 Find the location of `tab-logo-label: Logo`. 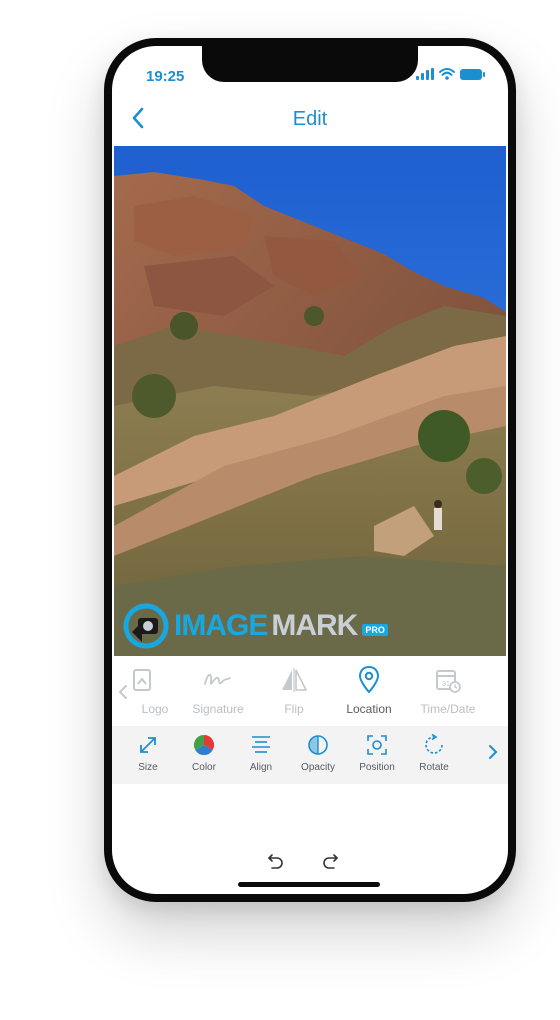

tab-logo-label: Logo is located at coordinates (155, 709).